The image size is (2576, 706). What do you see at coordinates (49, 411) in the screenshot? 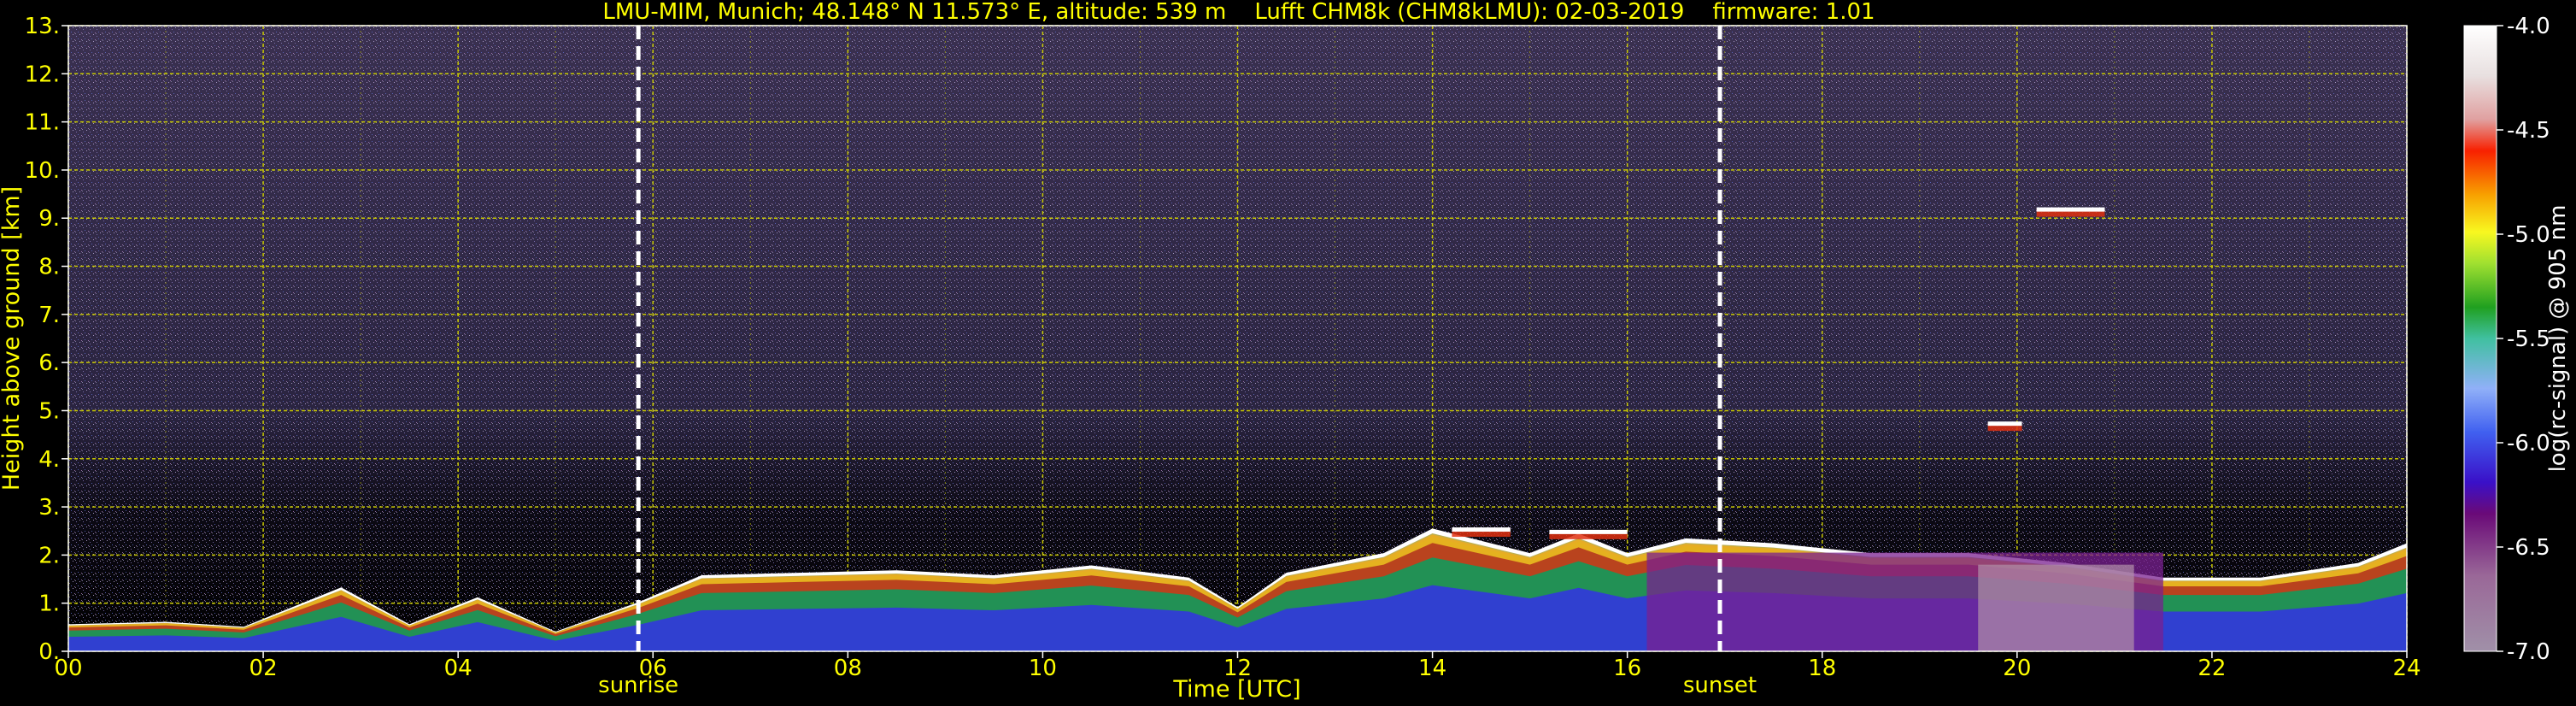
I see `y-tick-label: 5.` at bounding box center [49, 411].